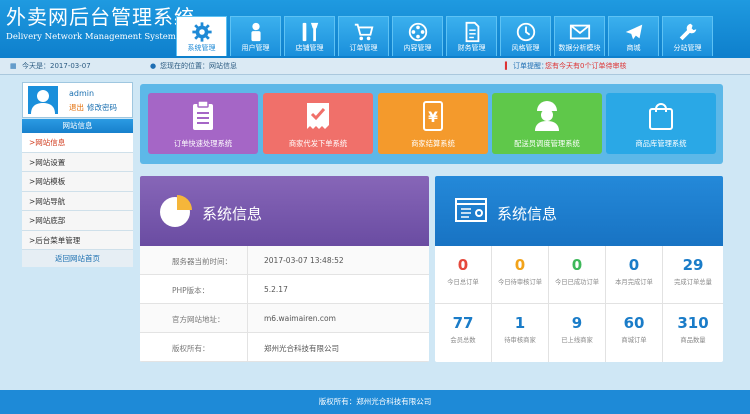 This screenshot has height=414, width=750. What do you see at coordinates (201, 48) in the screenshot?
I see `nav-tab-label: 系统管理` at bounding box center [201, 48].